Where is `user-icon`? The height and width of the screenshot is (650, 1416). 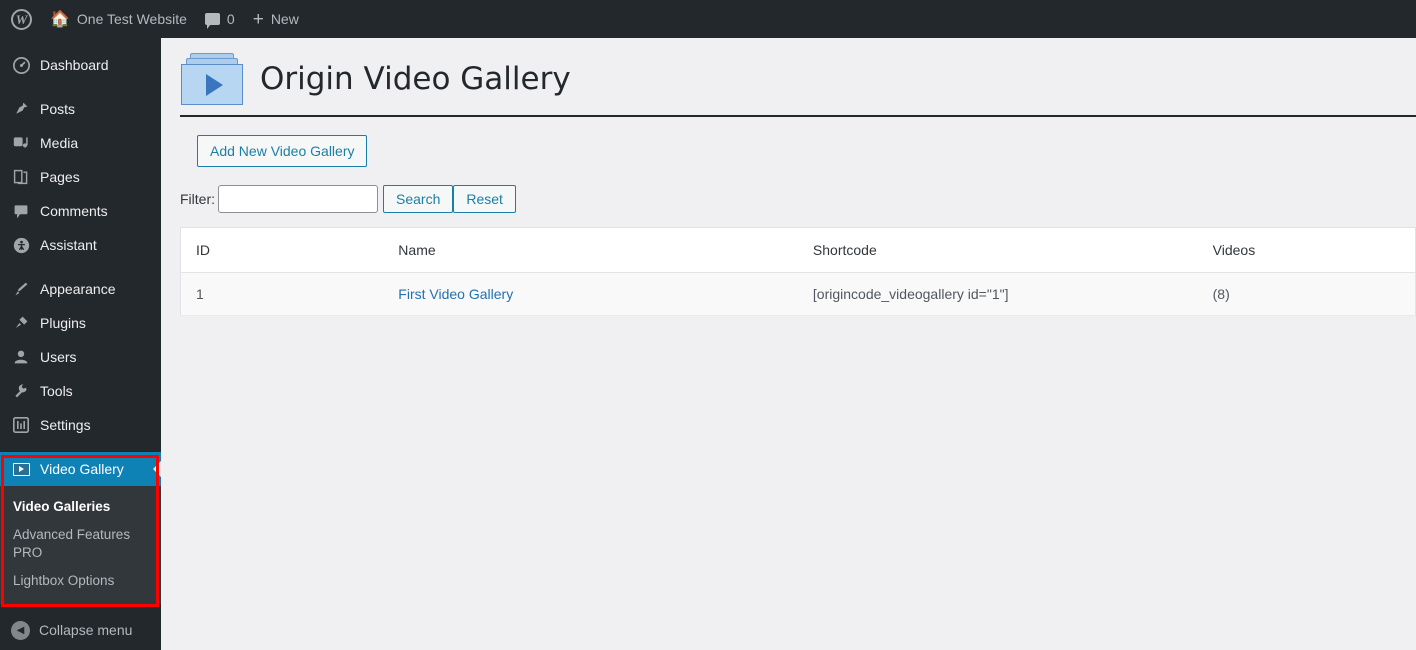
user-icon is located at coordinates (21, 357).